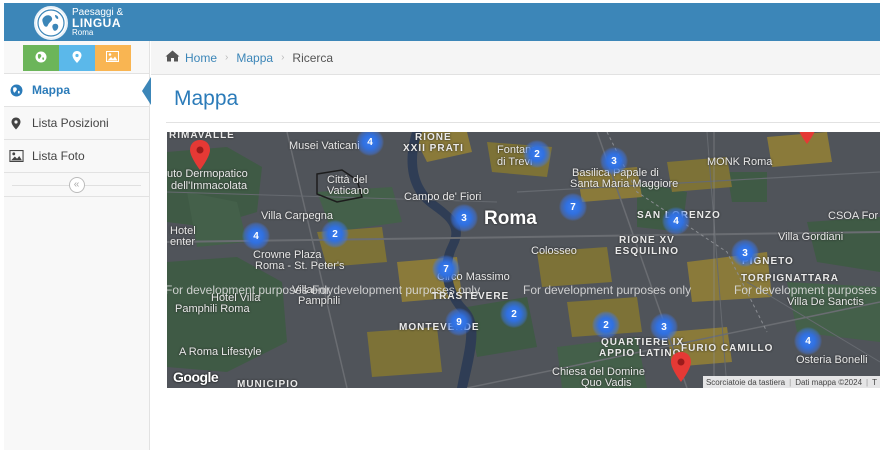 The height and width of the screenshot is (450, 880). I want to click on sidebar-collapse-row: «, so click(76, 185).